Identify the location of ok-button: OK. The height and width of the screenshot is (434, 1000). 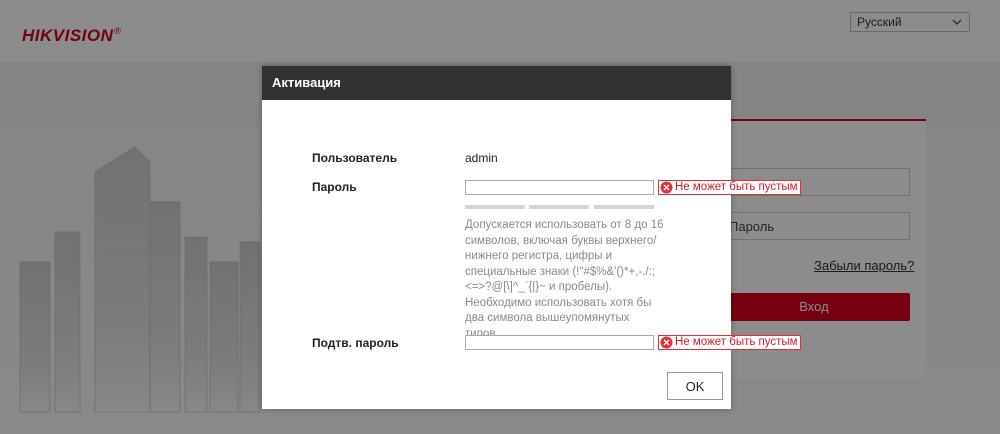
(695, 386).